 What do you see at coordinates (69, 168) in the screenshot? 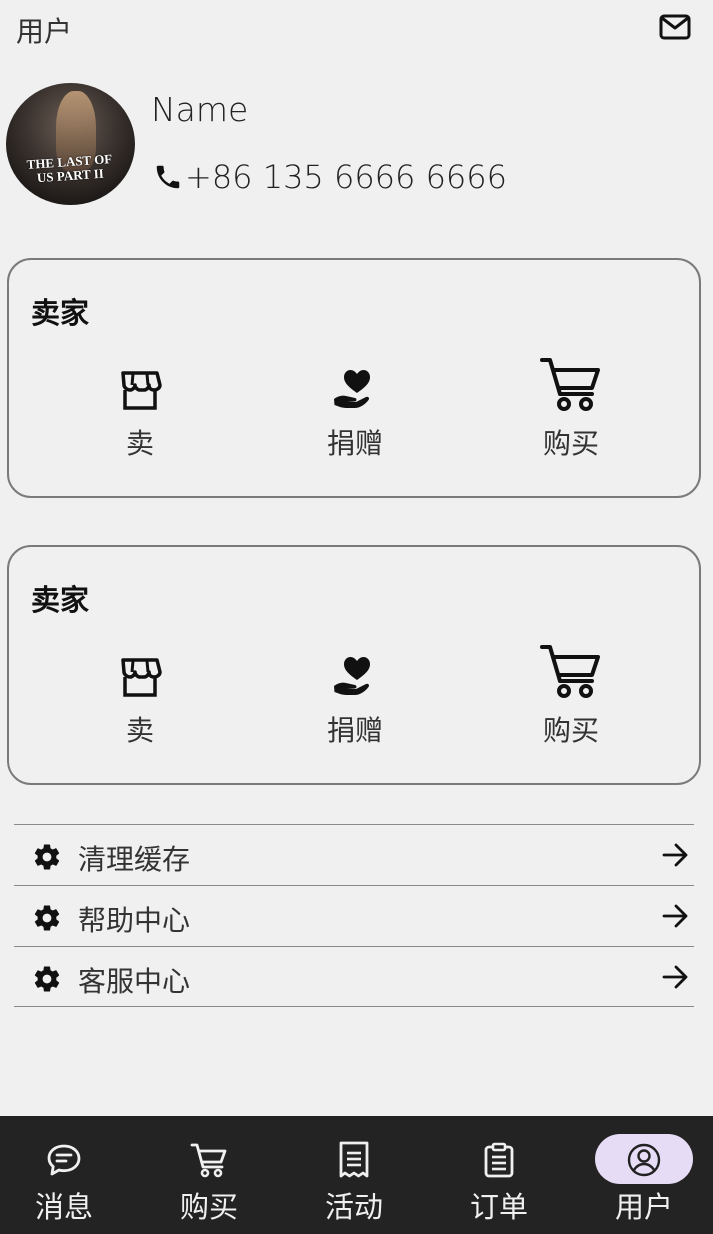
I see `avatar-logo-text: THE LAST OF US PART II` at bounding box center [69, 168].